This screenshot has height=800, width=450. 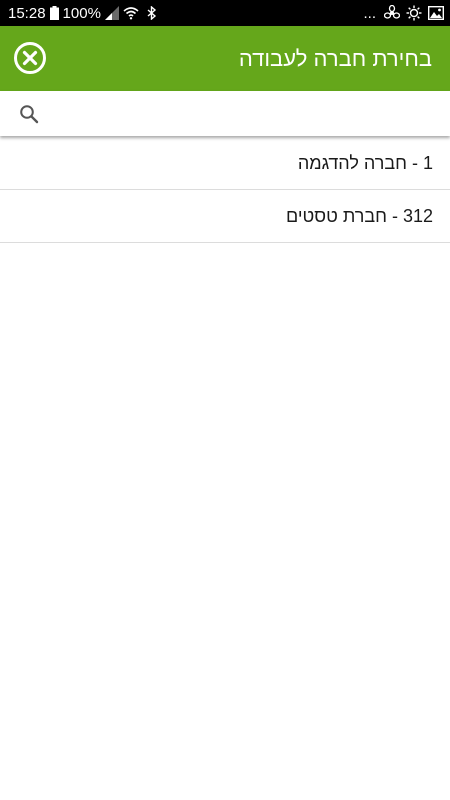 I want to click on status-bar-left: 15:28 100%, so click(x=82, y=13).